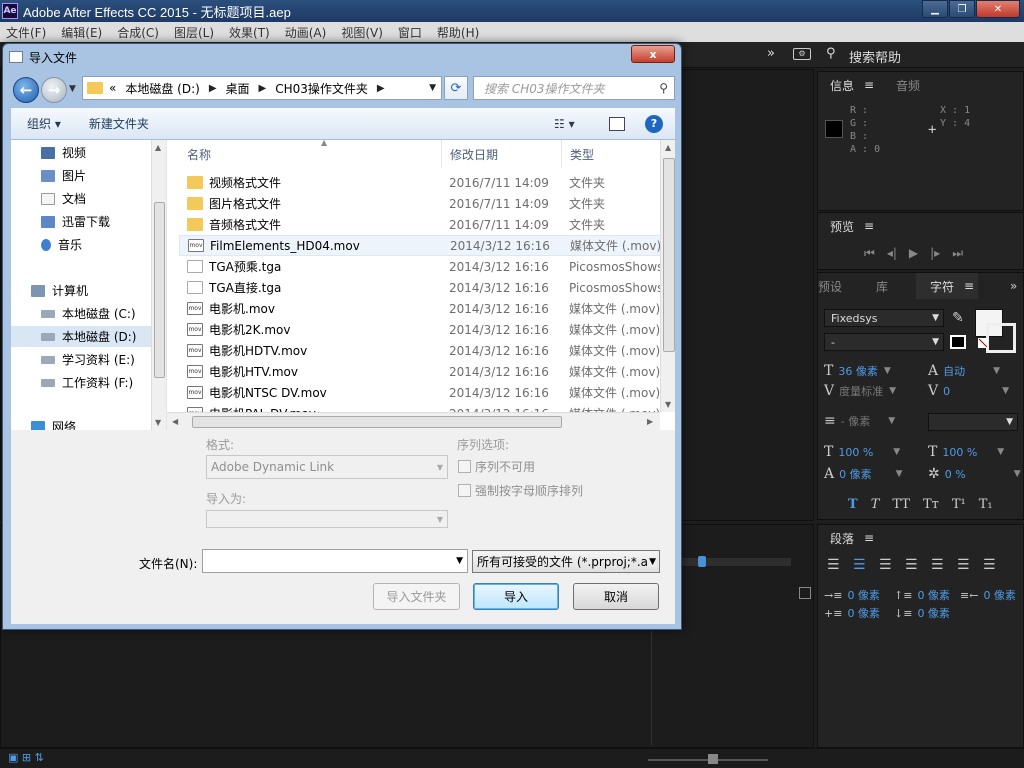  Describe the element at coordinates (654, 123) in the screenshot. I see `help-icon: ?` at that location.